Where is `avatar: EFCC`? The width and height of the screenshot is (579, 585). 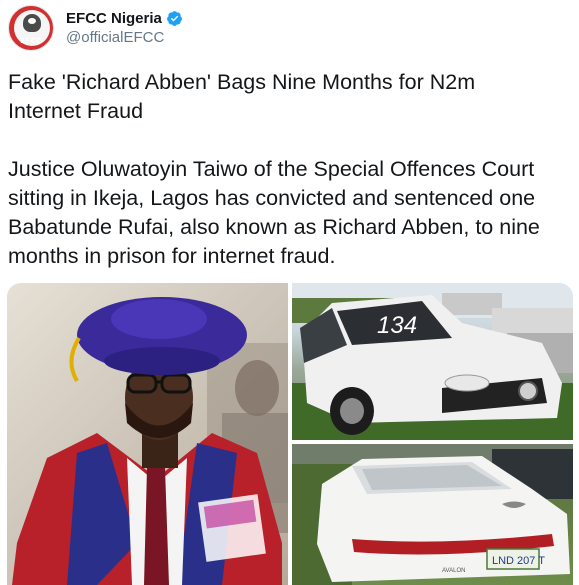 avatar: EFCC is located at coordinates (31, 28).